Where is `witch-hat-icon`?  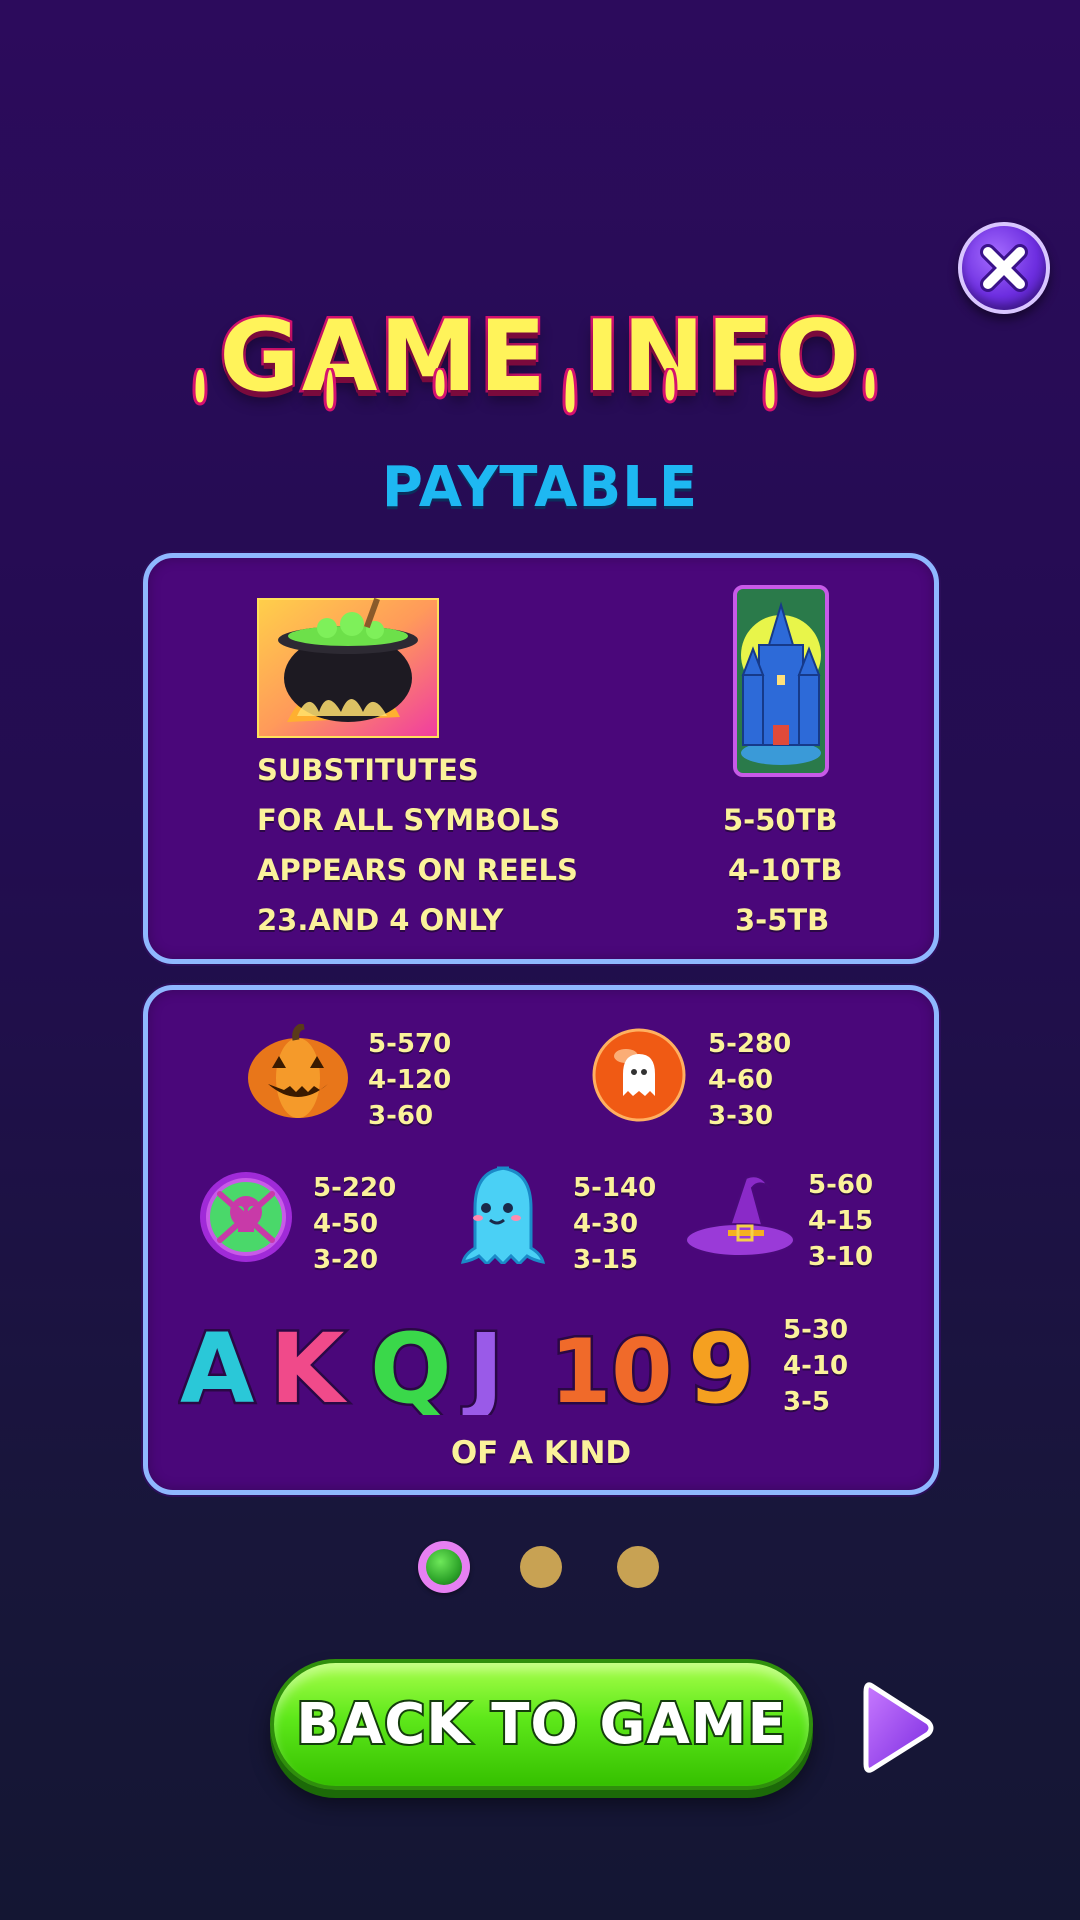
witch-hat-icon is located at coordinates (740, 1216).